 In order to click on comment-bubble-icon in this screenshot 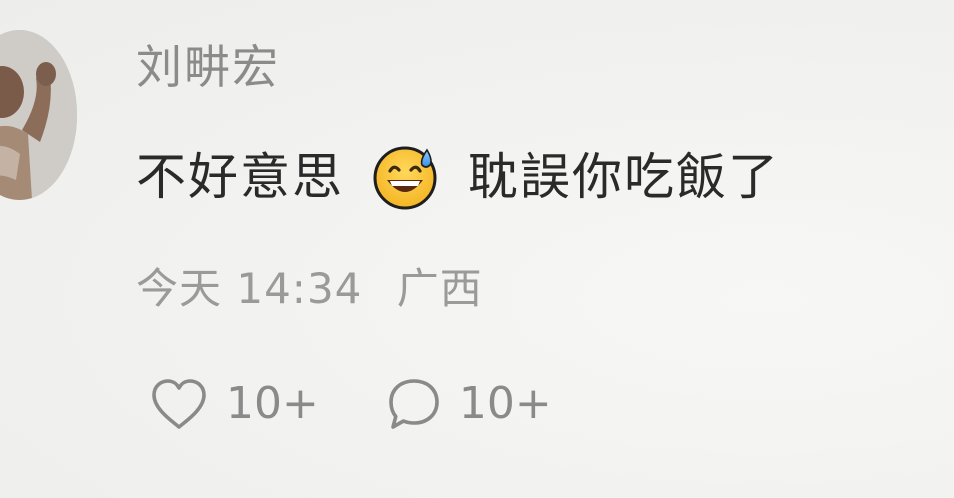, I will do `click(414, 404)`.